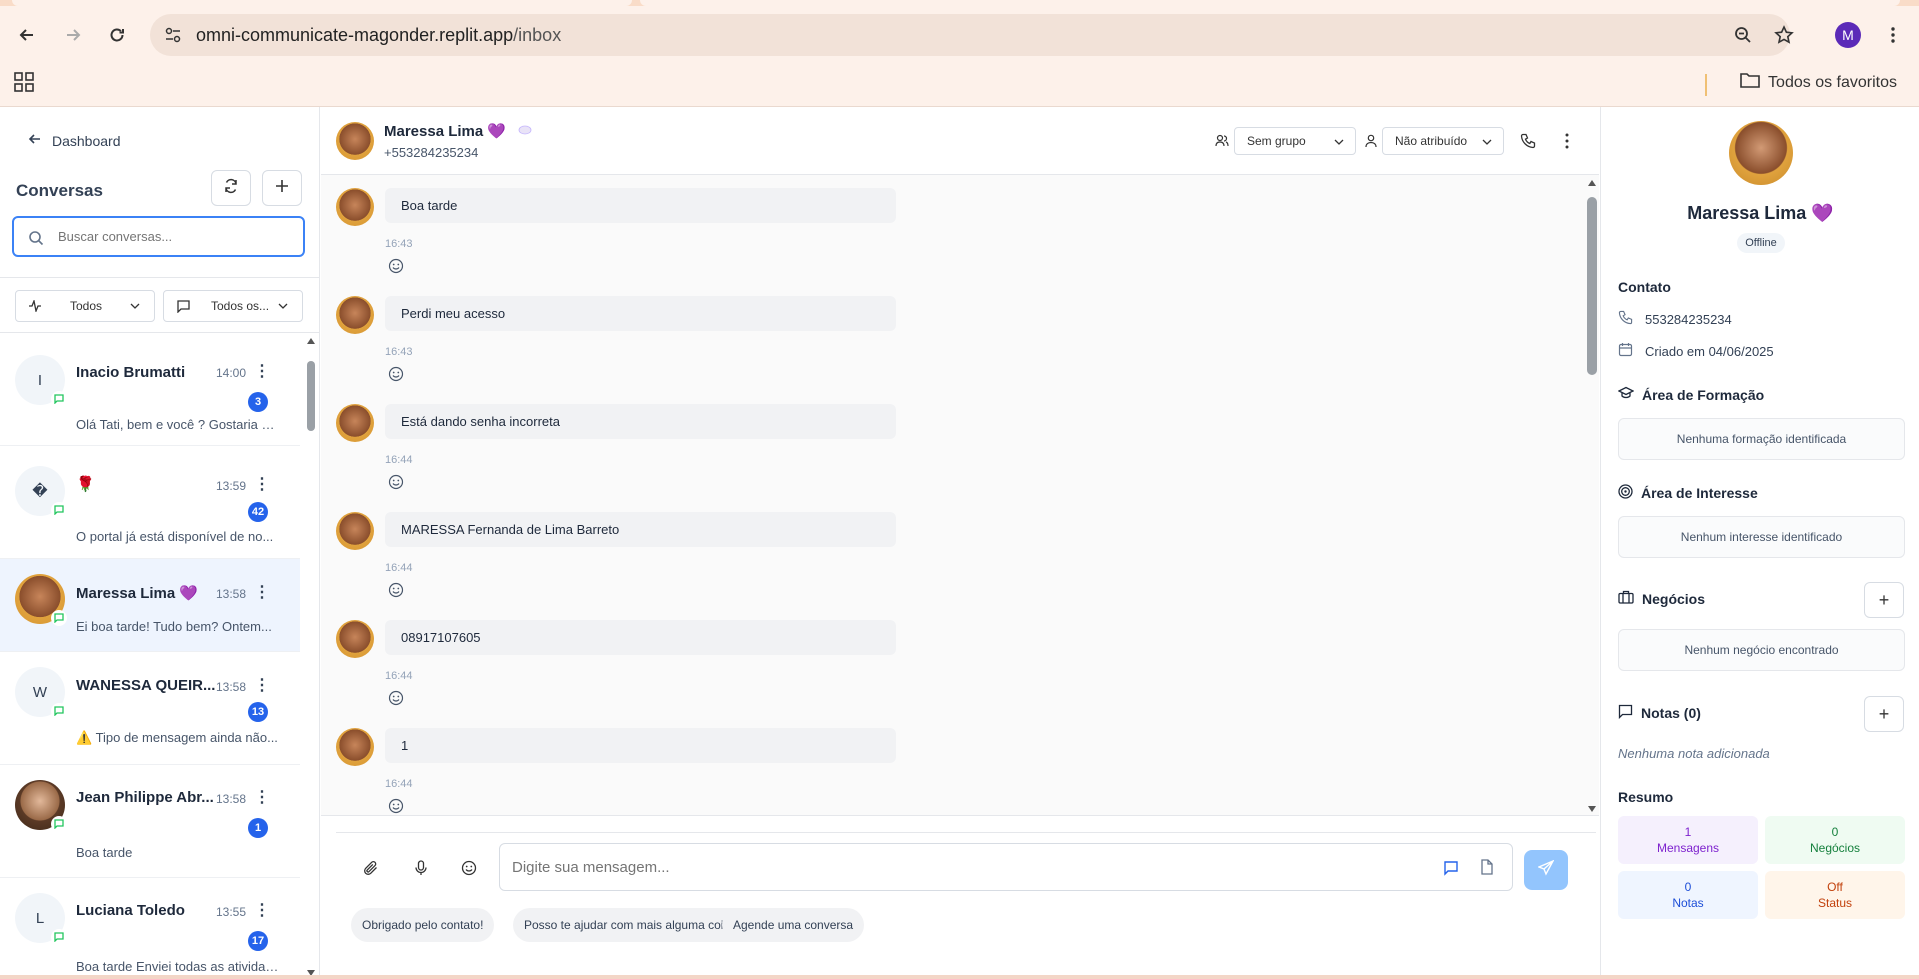 Image resolution: width=1919 pixels, height=979 pixels. I want to click on all-bookmarks-button: Todos os favoritos, so click(1818, 82).